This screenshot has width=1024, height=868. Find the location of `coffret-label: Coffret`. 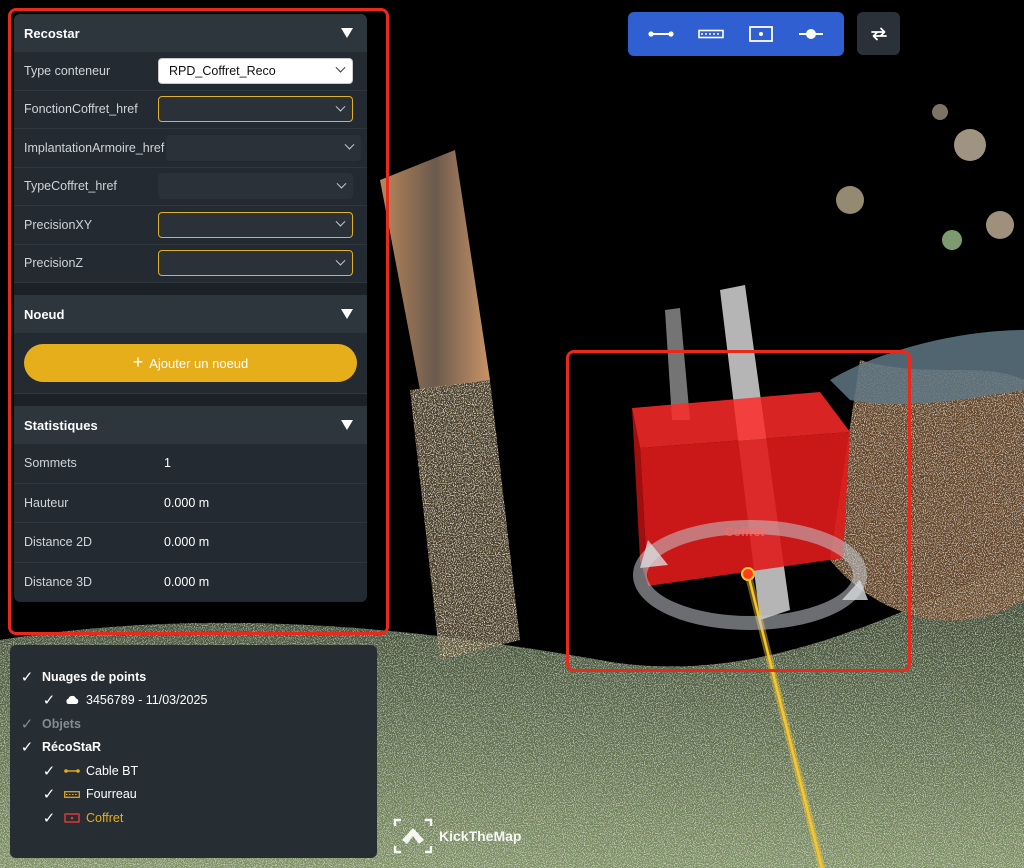

coffret-label: Coffret is located at coordinates (744, 532).